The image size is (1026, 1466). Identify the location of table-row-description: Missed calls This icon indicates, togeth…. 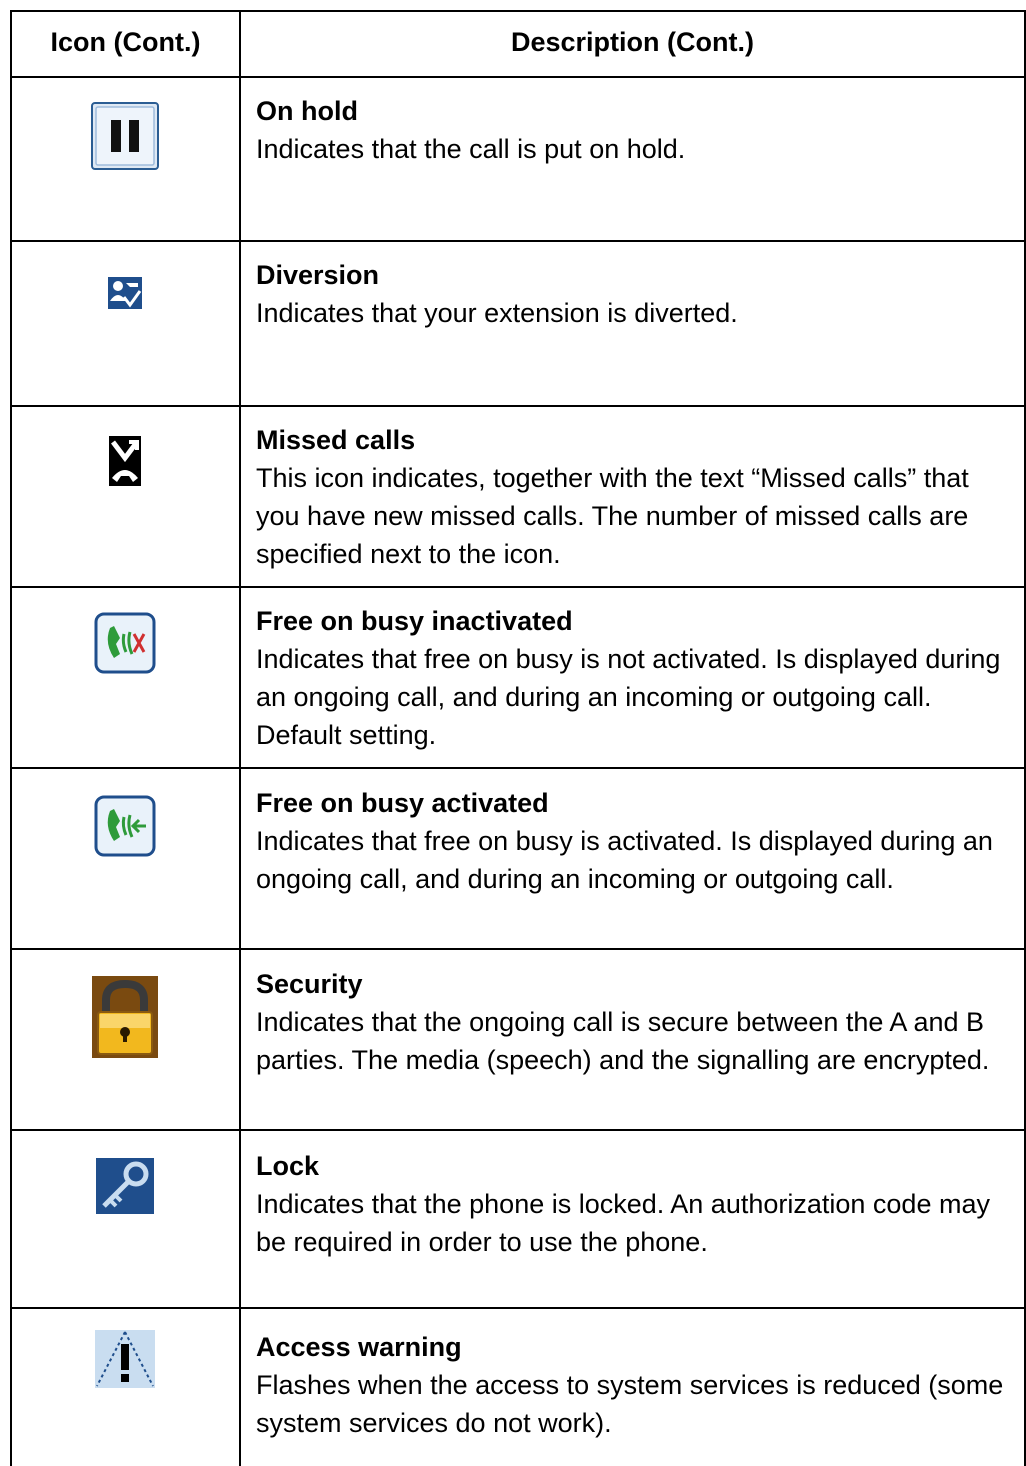
(636, 497).